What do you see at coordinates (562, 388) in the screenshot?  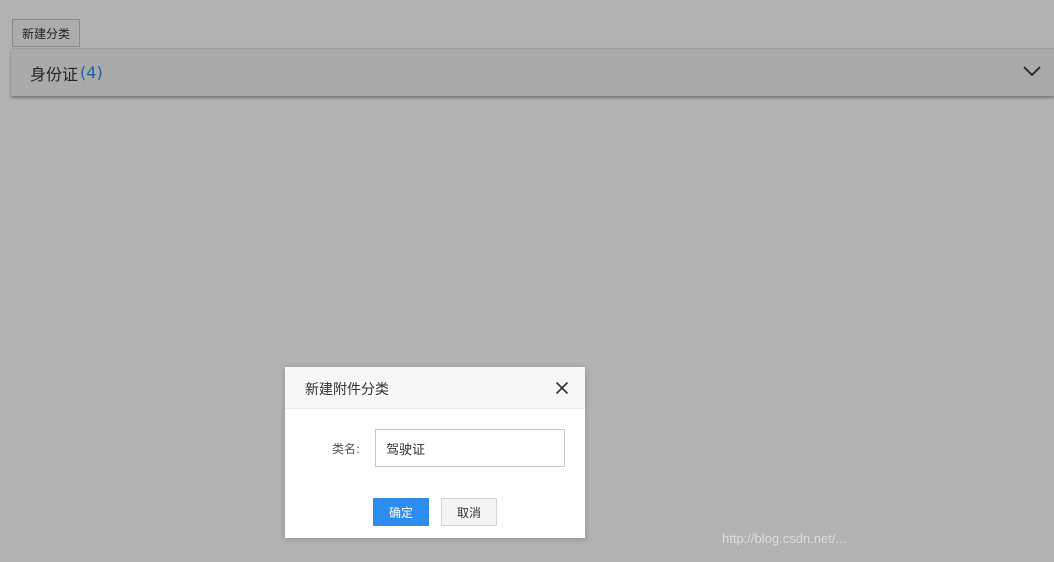 I see `close-icon` at bounding box center [562, 388].